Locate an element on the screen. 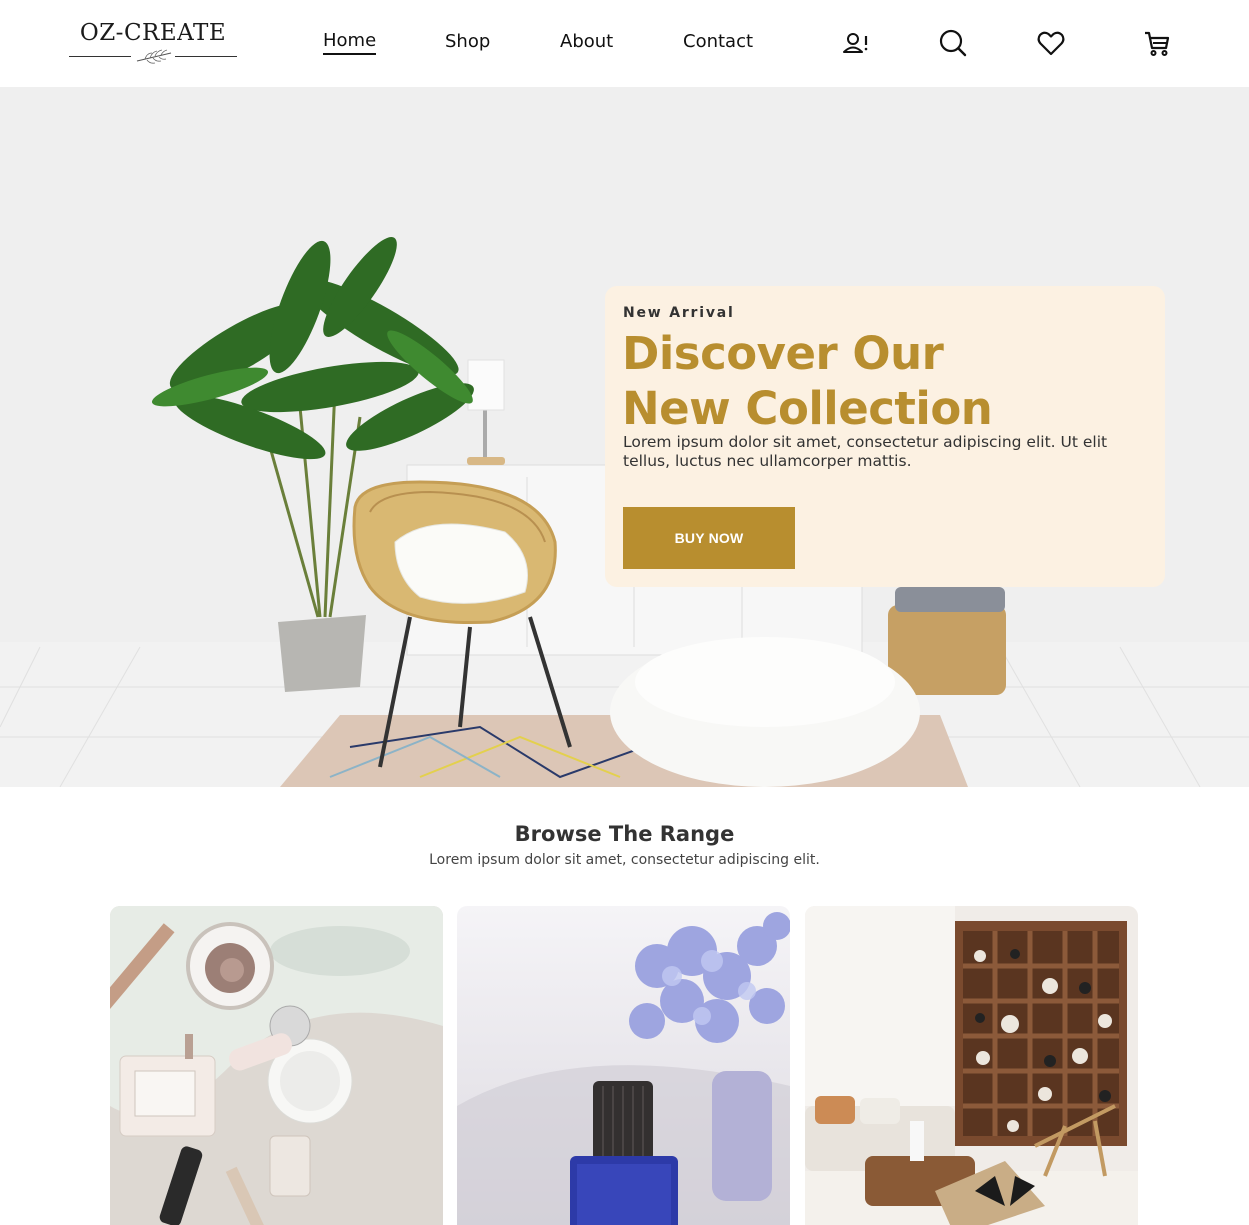 The width and height of the screenshot is (1249, 1225). range-card-cosmetics is located at coordinates (276, 1065).